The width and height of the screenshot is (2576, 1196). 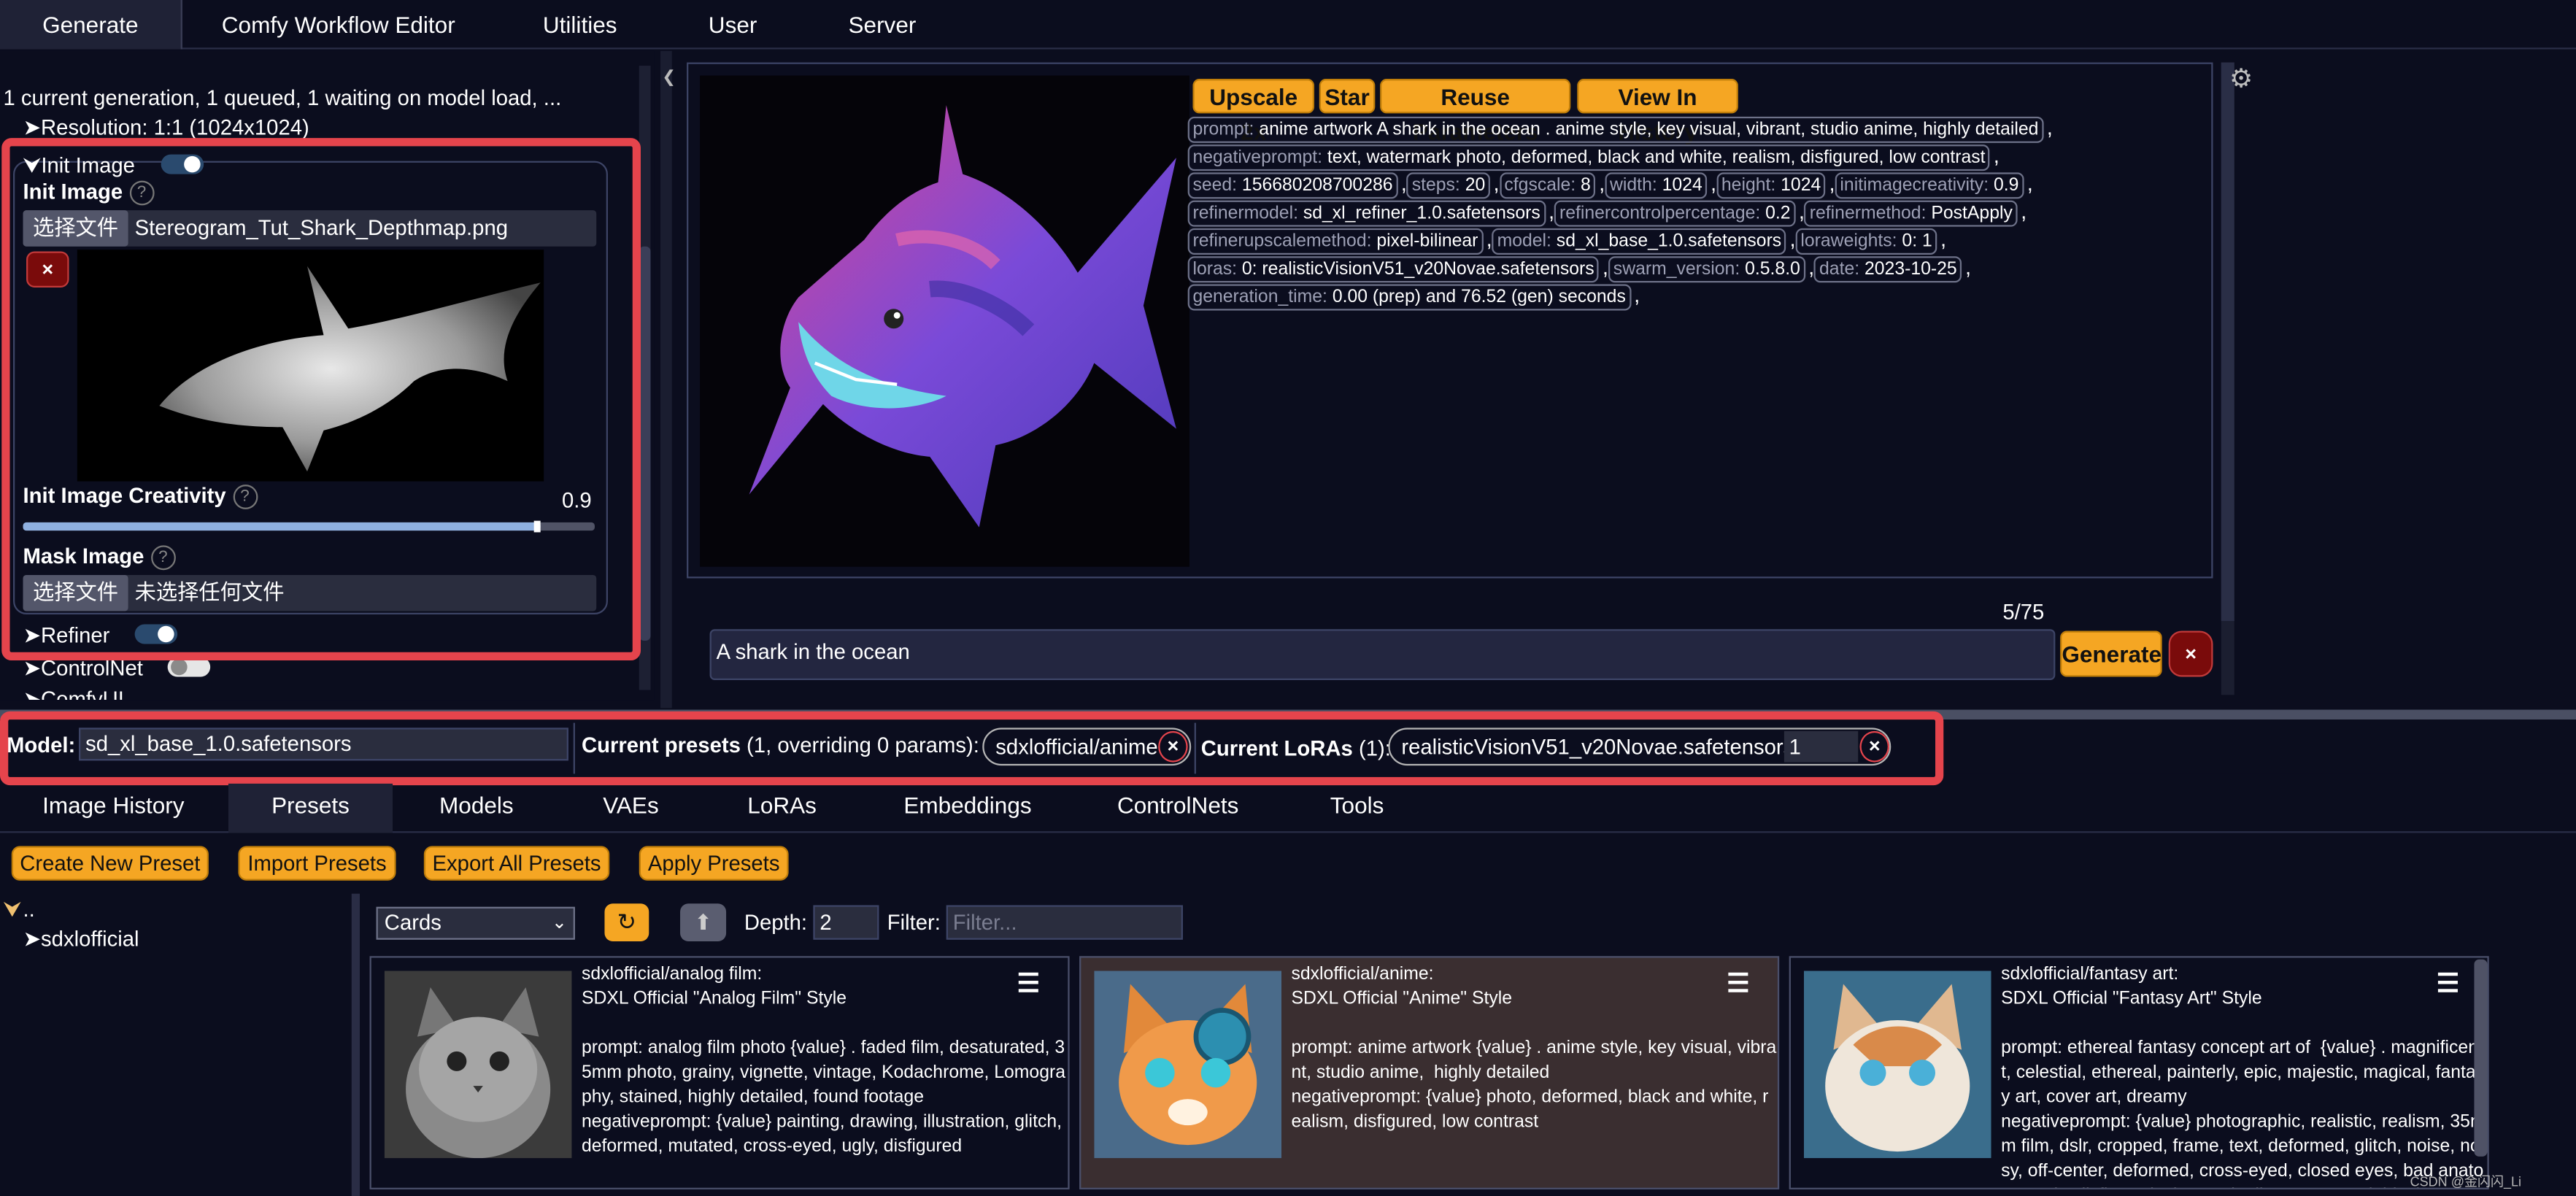 What do you see at coordinates (782, 808) in the screenshot?
I see `tab-loras: LoRAs` at bounding box center [782, 808].